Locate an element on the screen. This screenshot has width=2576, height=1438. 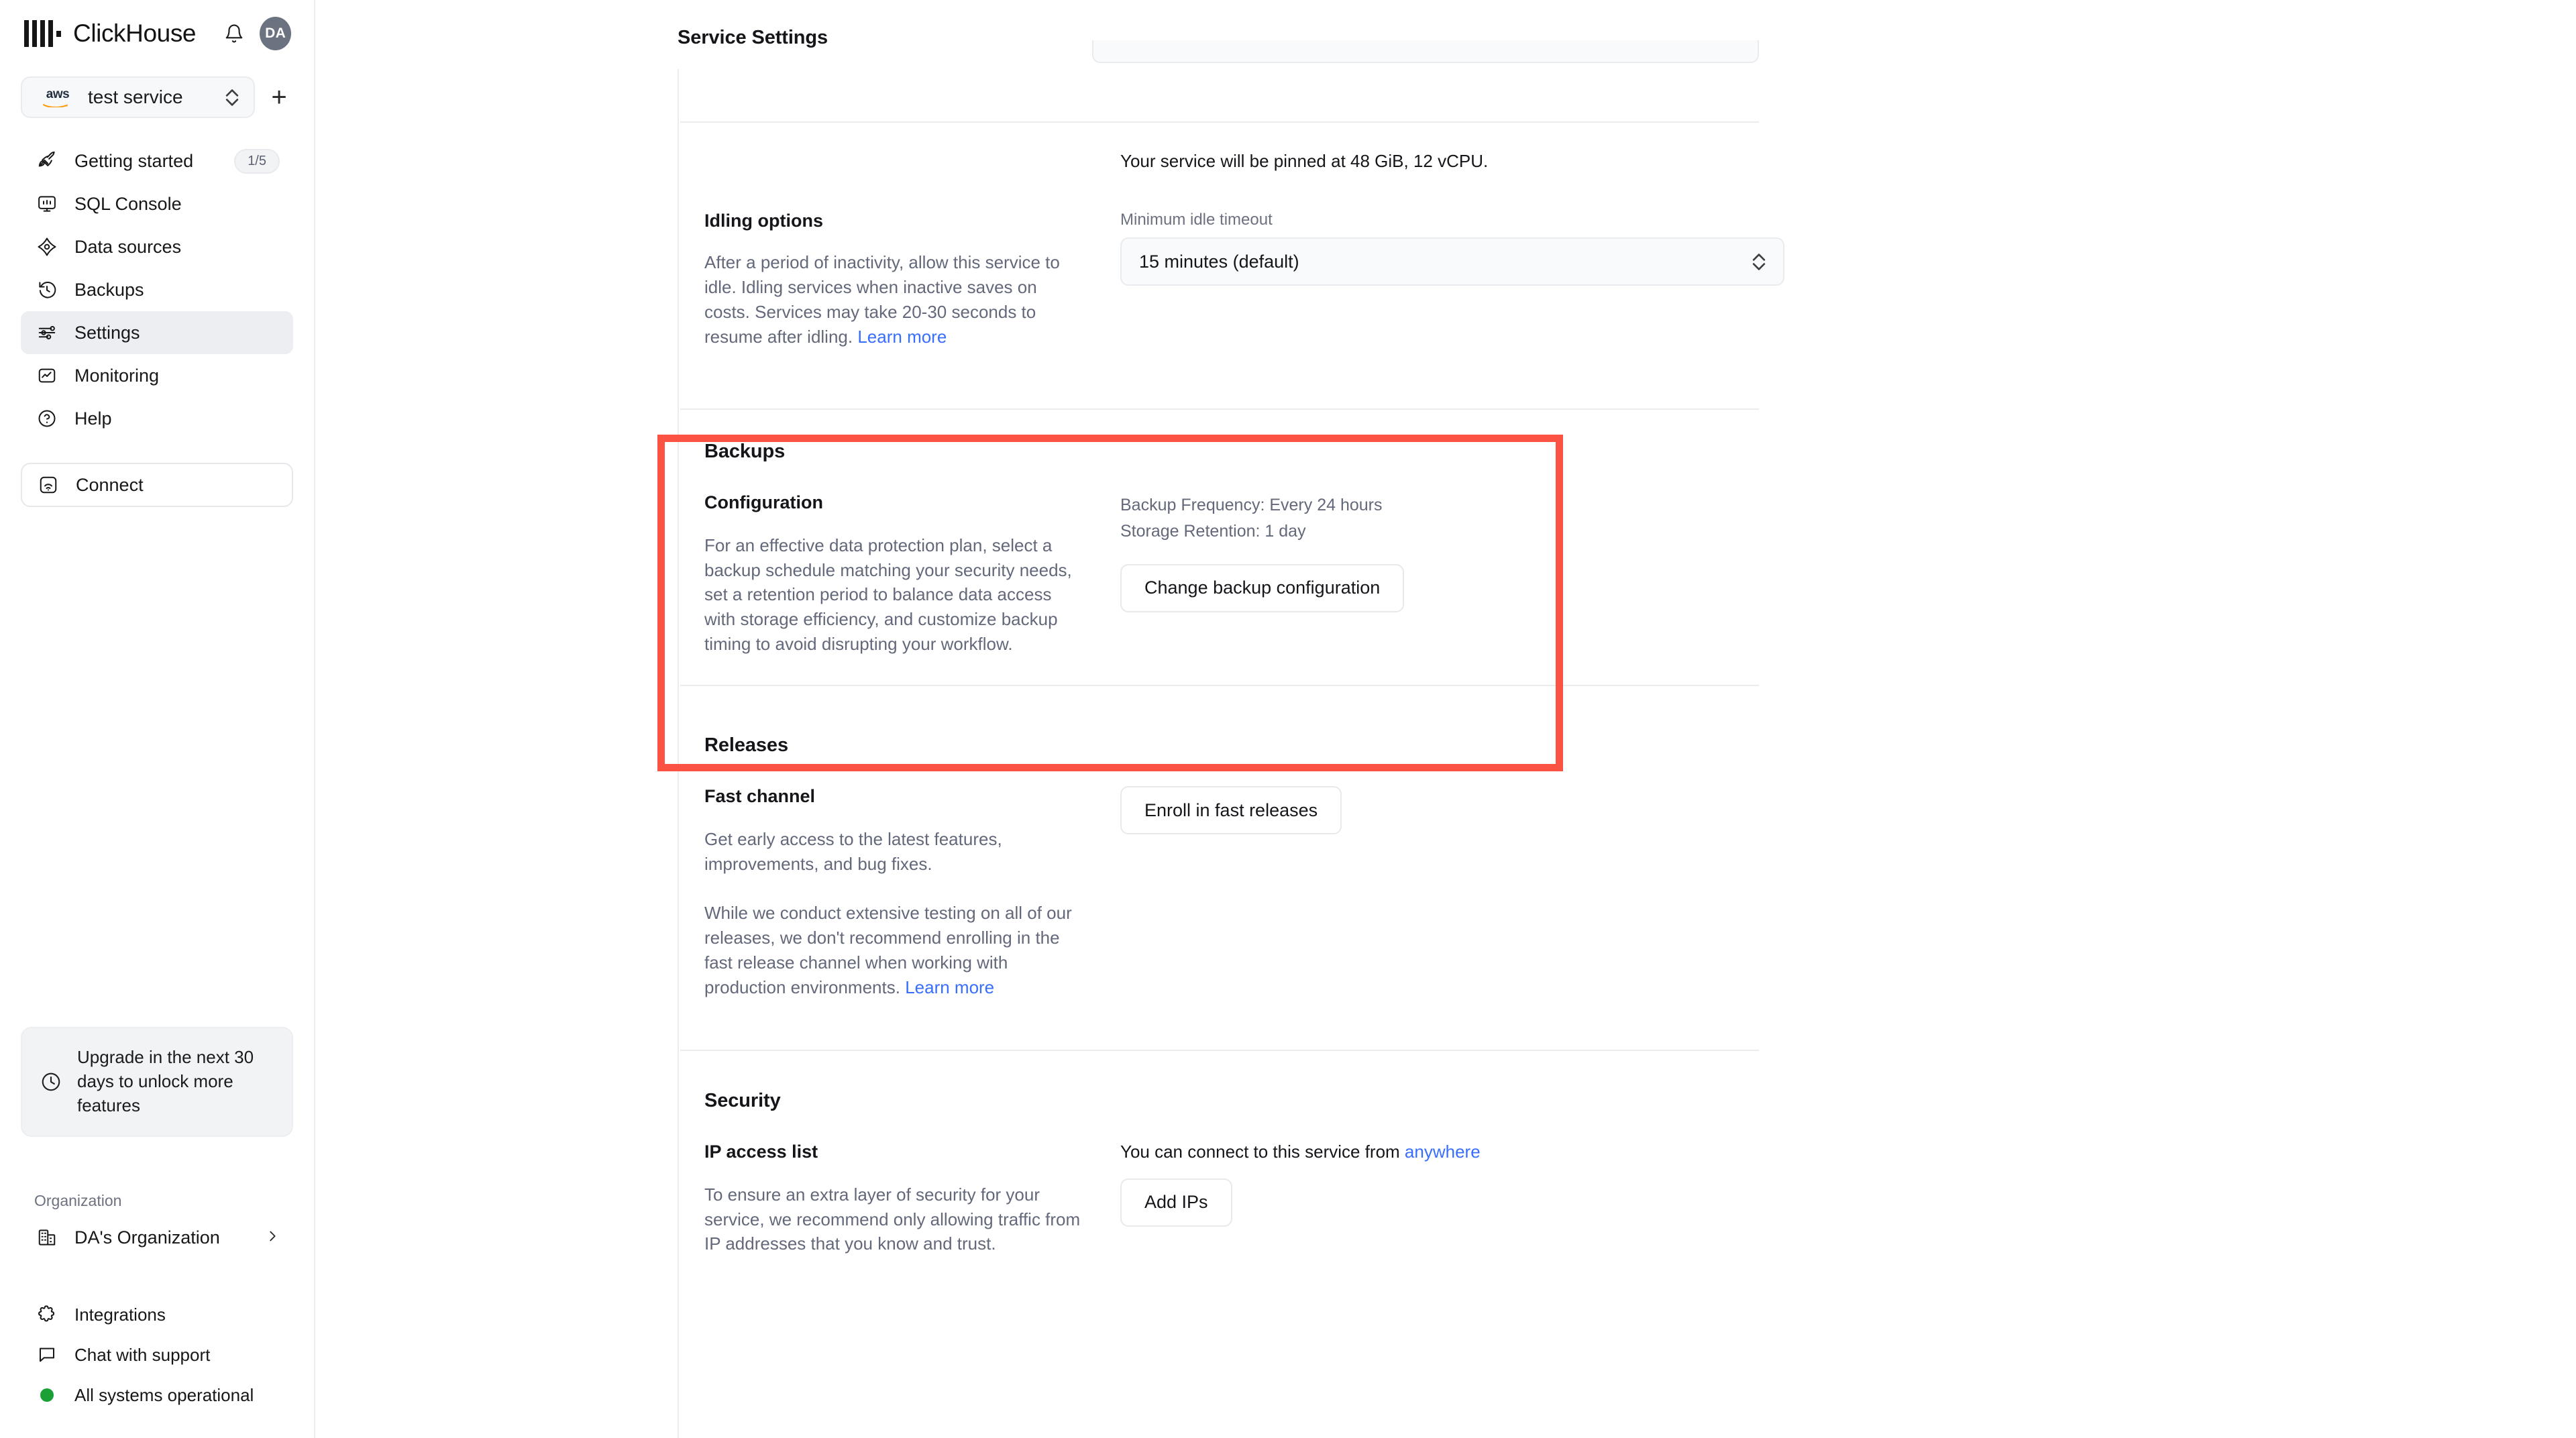
add-service-button: + is located at coordinates (279, 97).